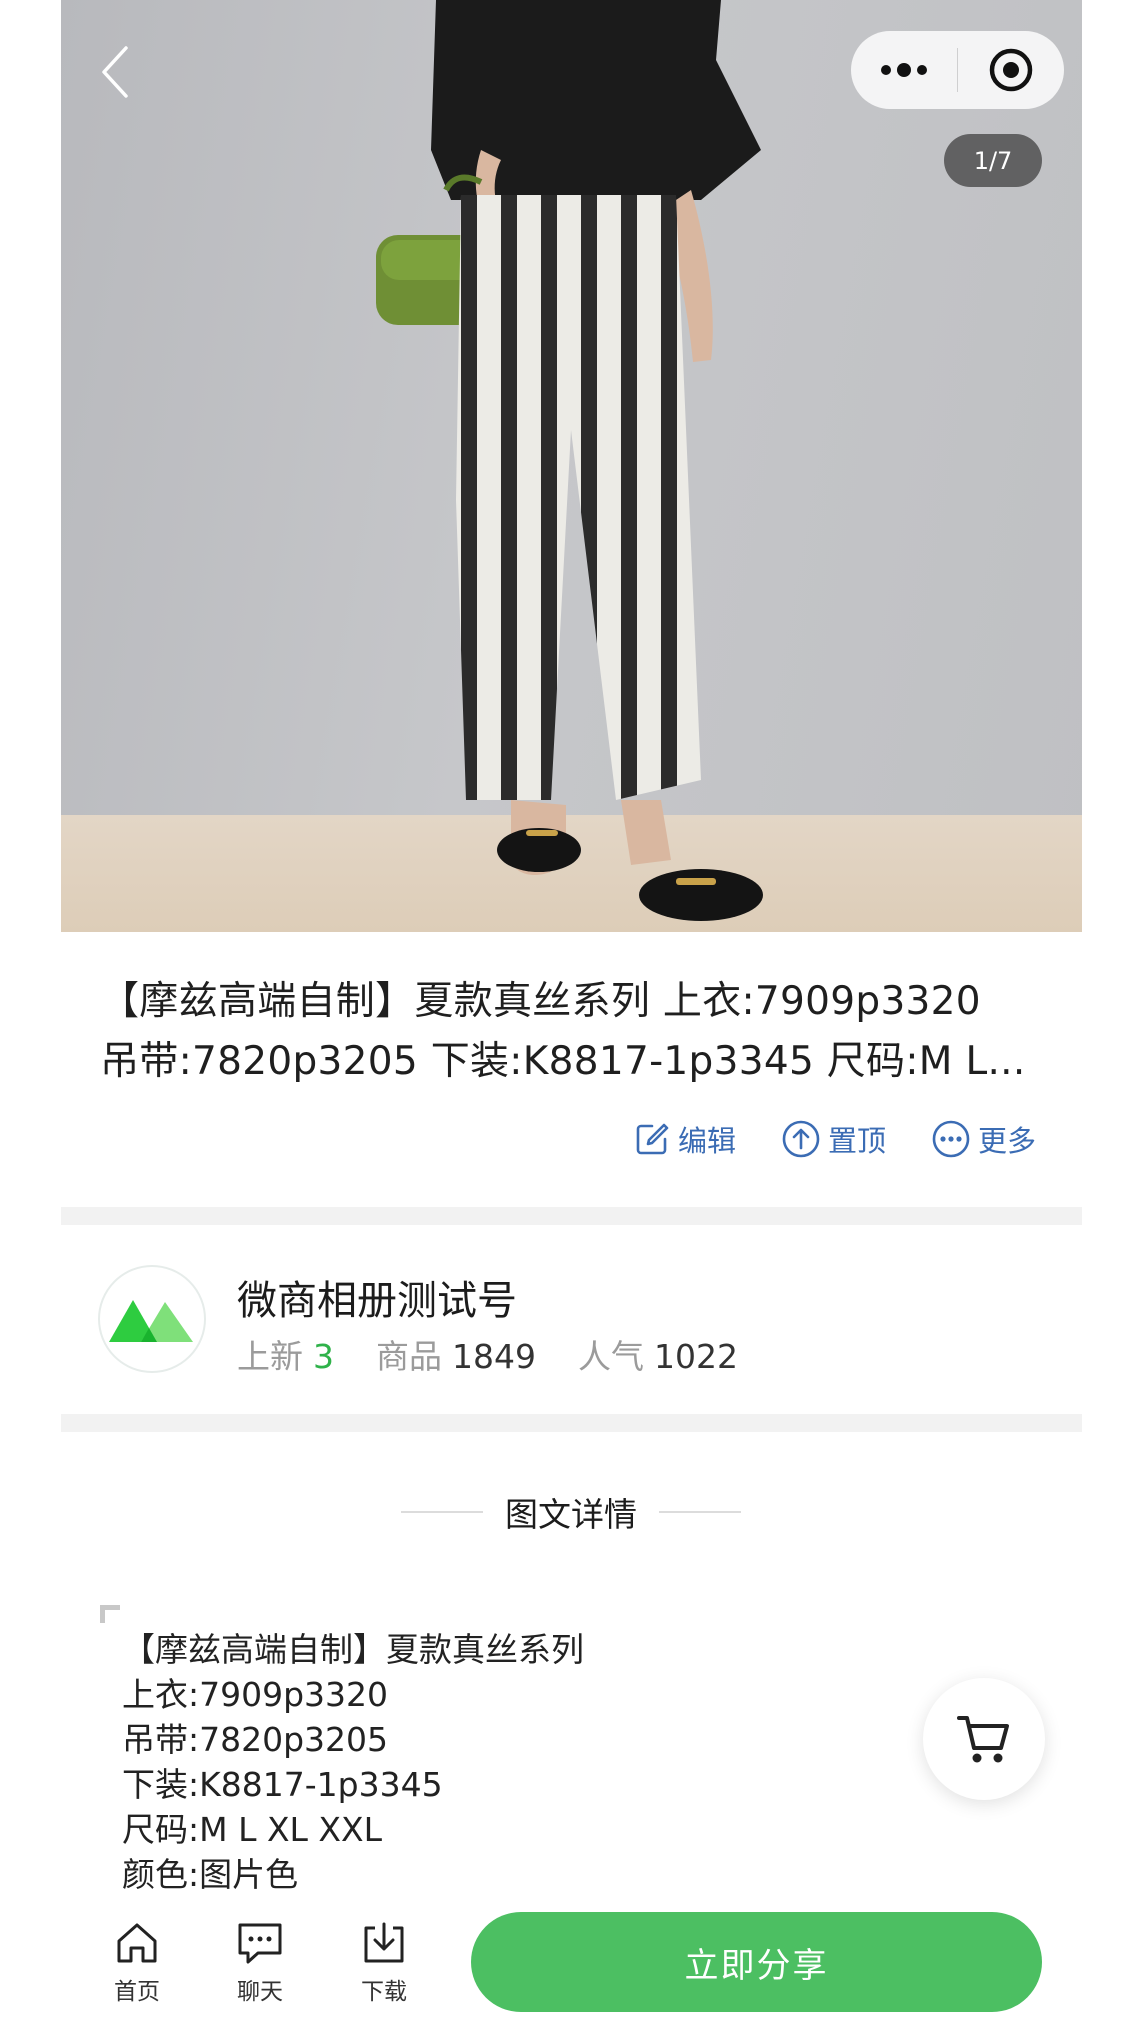 The width and height of the screenshot is (1142, 2030). What do you see at coordinates (1006, 1141) in the screenshot?
I see `more-label: 更多` at bounding box center [1006, 1141].